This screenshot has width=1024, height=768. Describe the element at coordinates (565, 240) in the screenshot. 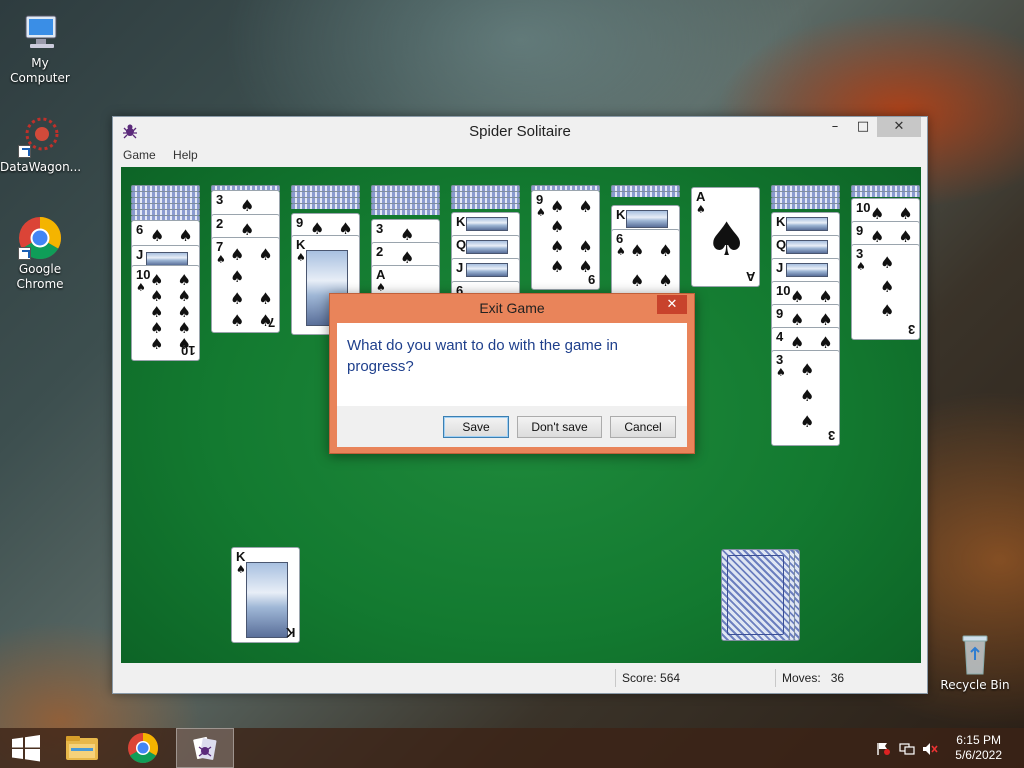

I see `card: 9♠♠♠ ♠ ♠♠ ♠♠9` at that location.